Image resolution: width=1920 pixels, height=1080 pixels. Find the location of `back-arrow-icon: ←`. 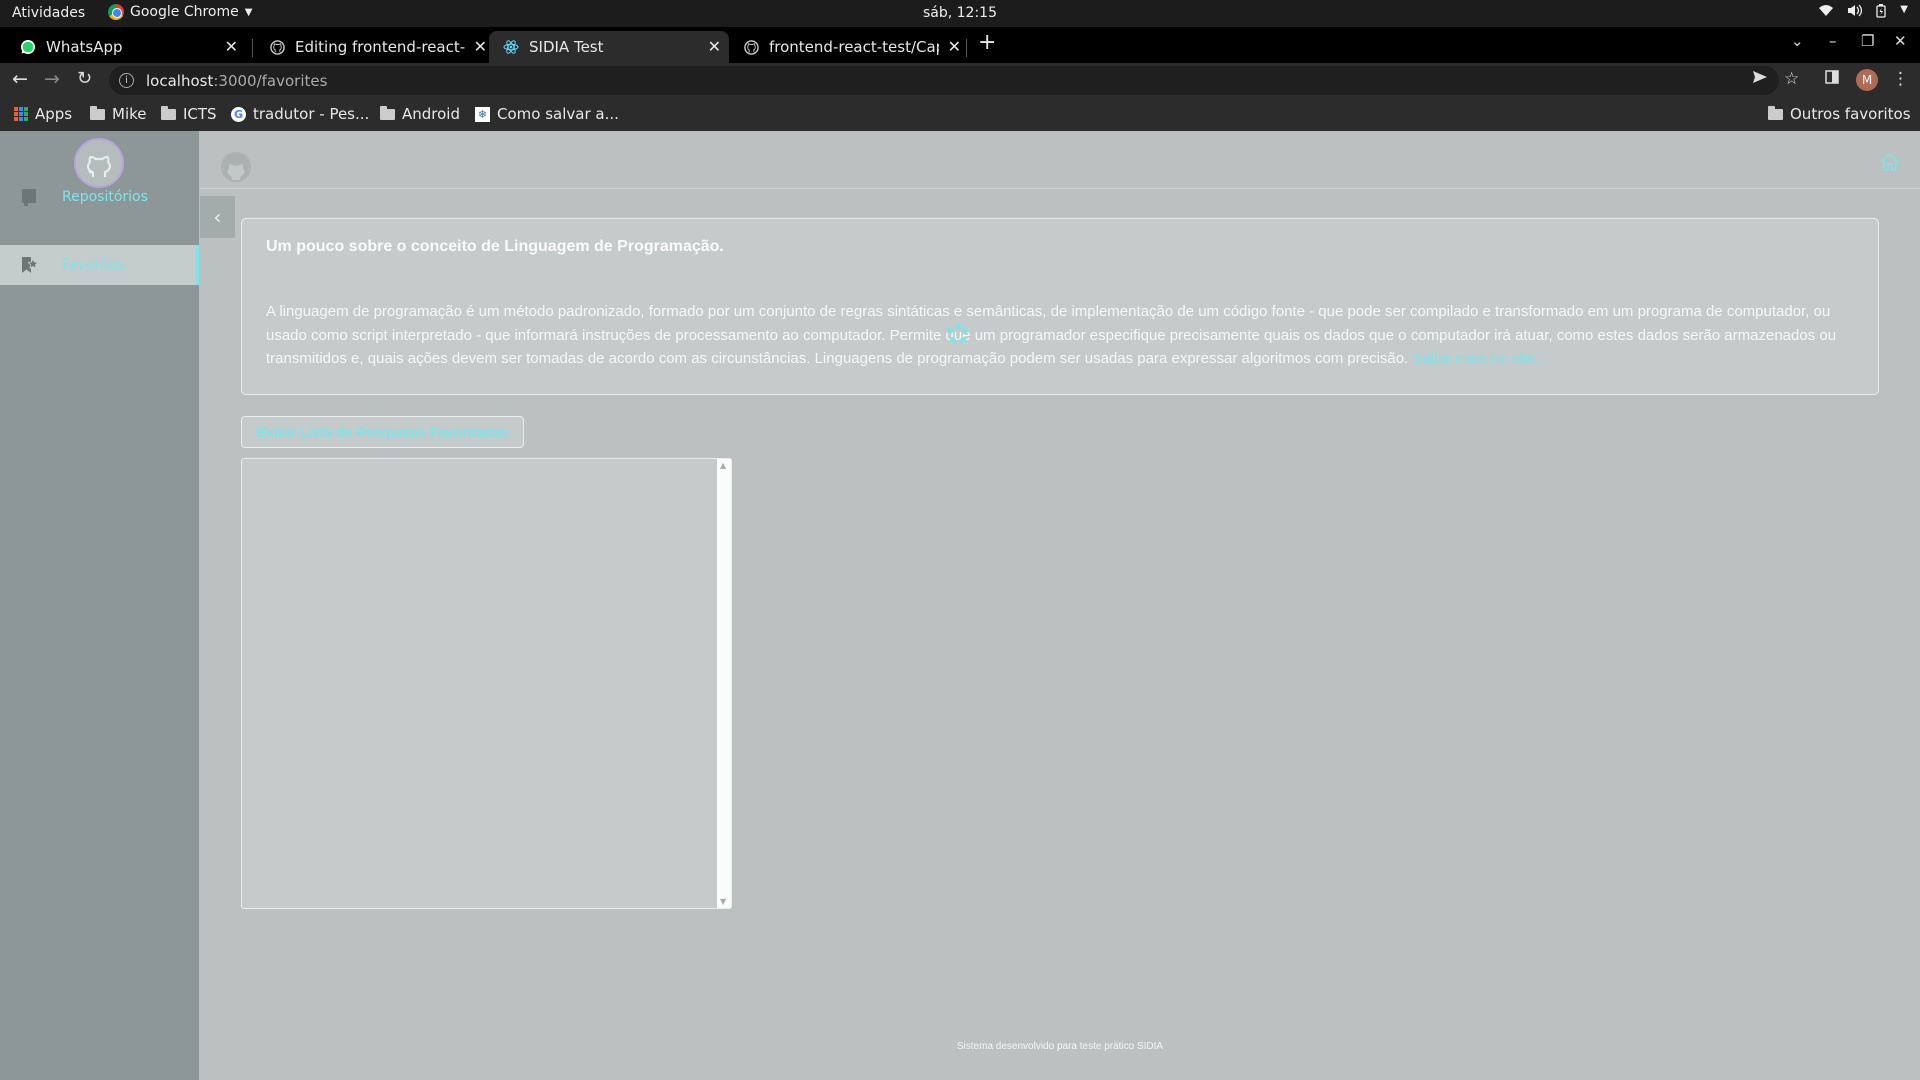

back-arrow-icon: ← is located at coordinates (20, 79).